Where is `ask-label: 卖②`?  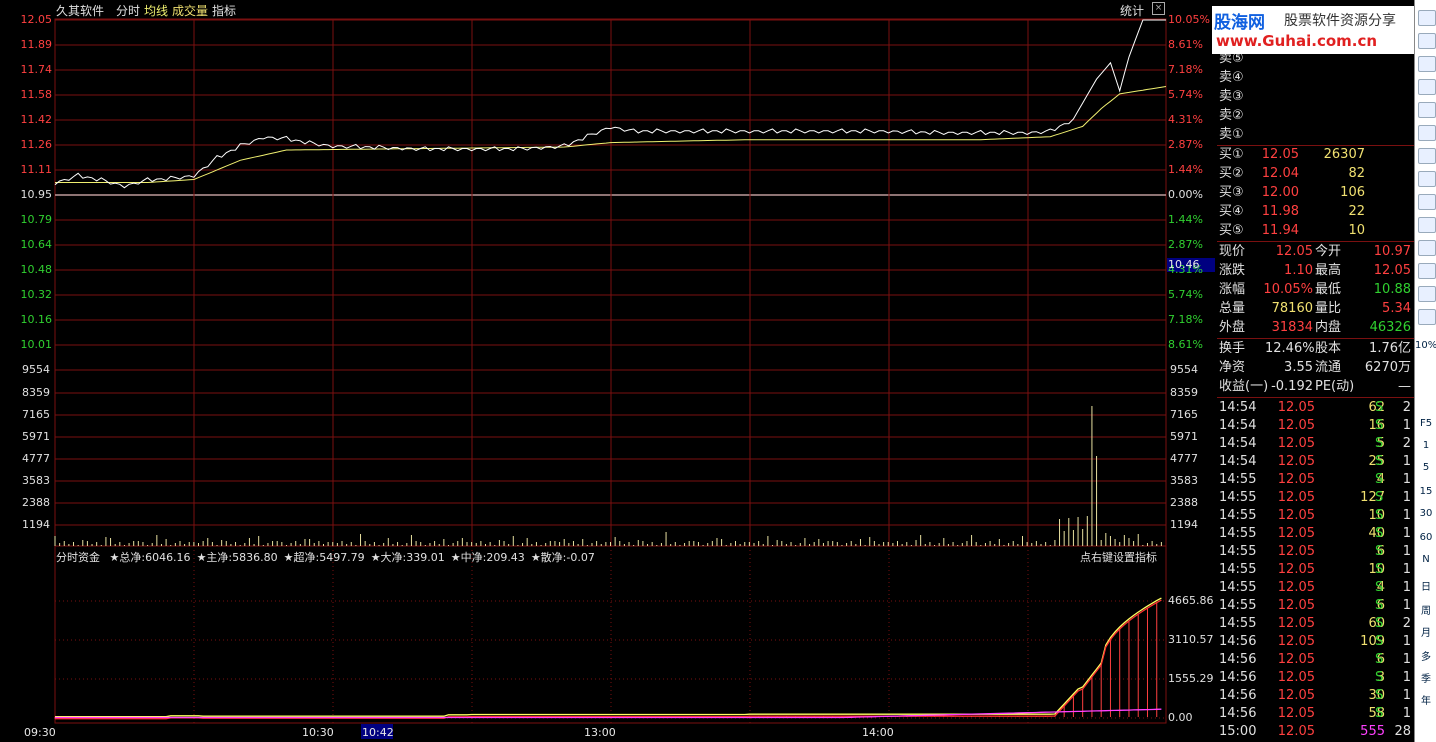 ask-label: 卖② is located at coordinates (1231, 115).